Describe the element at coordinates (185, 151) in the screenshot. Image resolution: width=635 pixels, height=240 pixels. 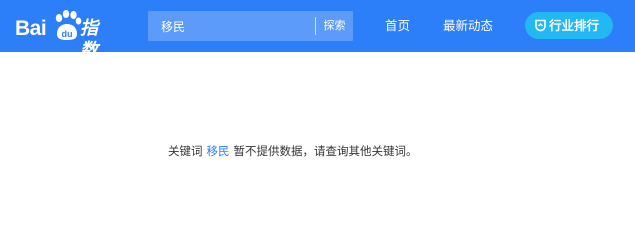
I see `message-prefix: 关键词` at that location.